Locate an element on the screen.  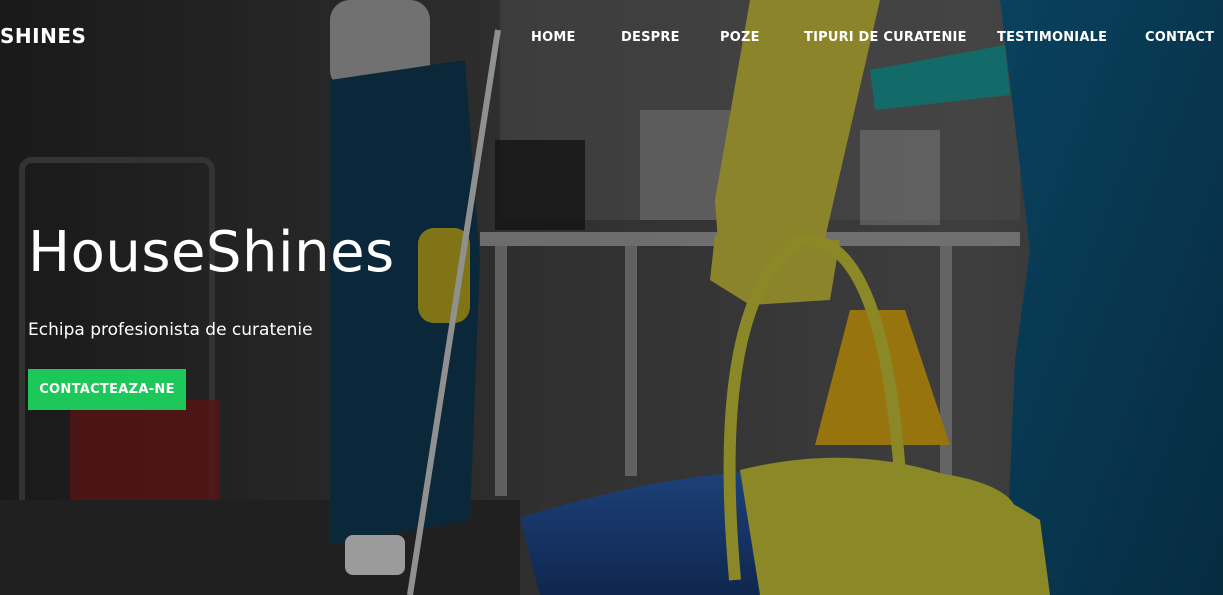
contact-cta-button: CONTACTEAZA-NE is located at coordinates (107, 389).